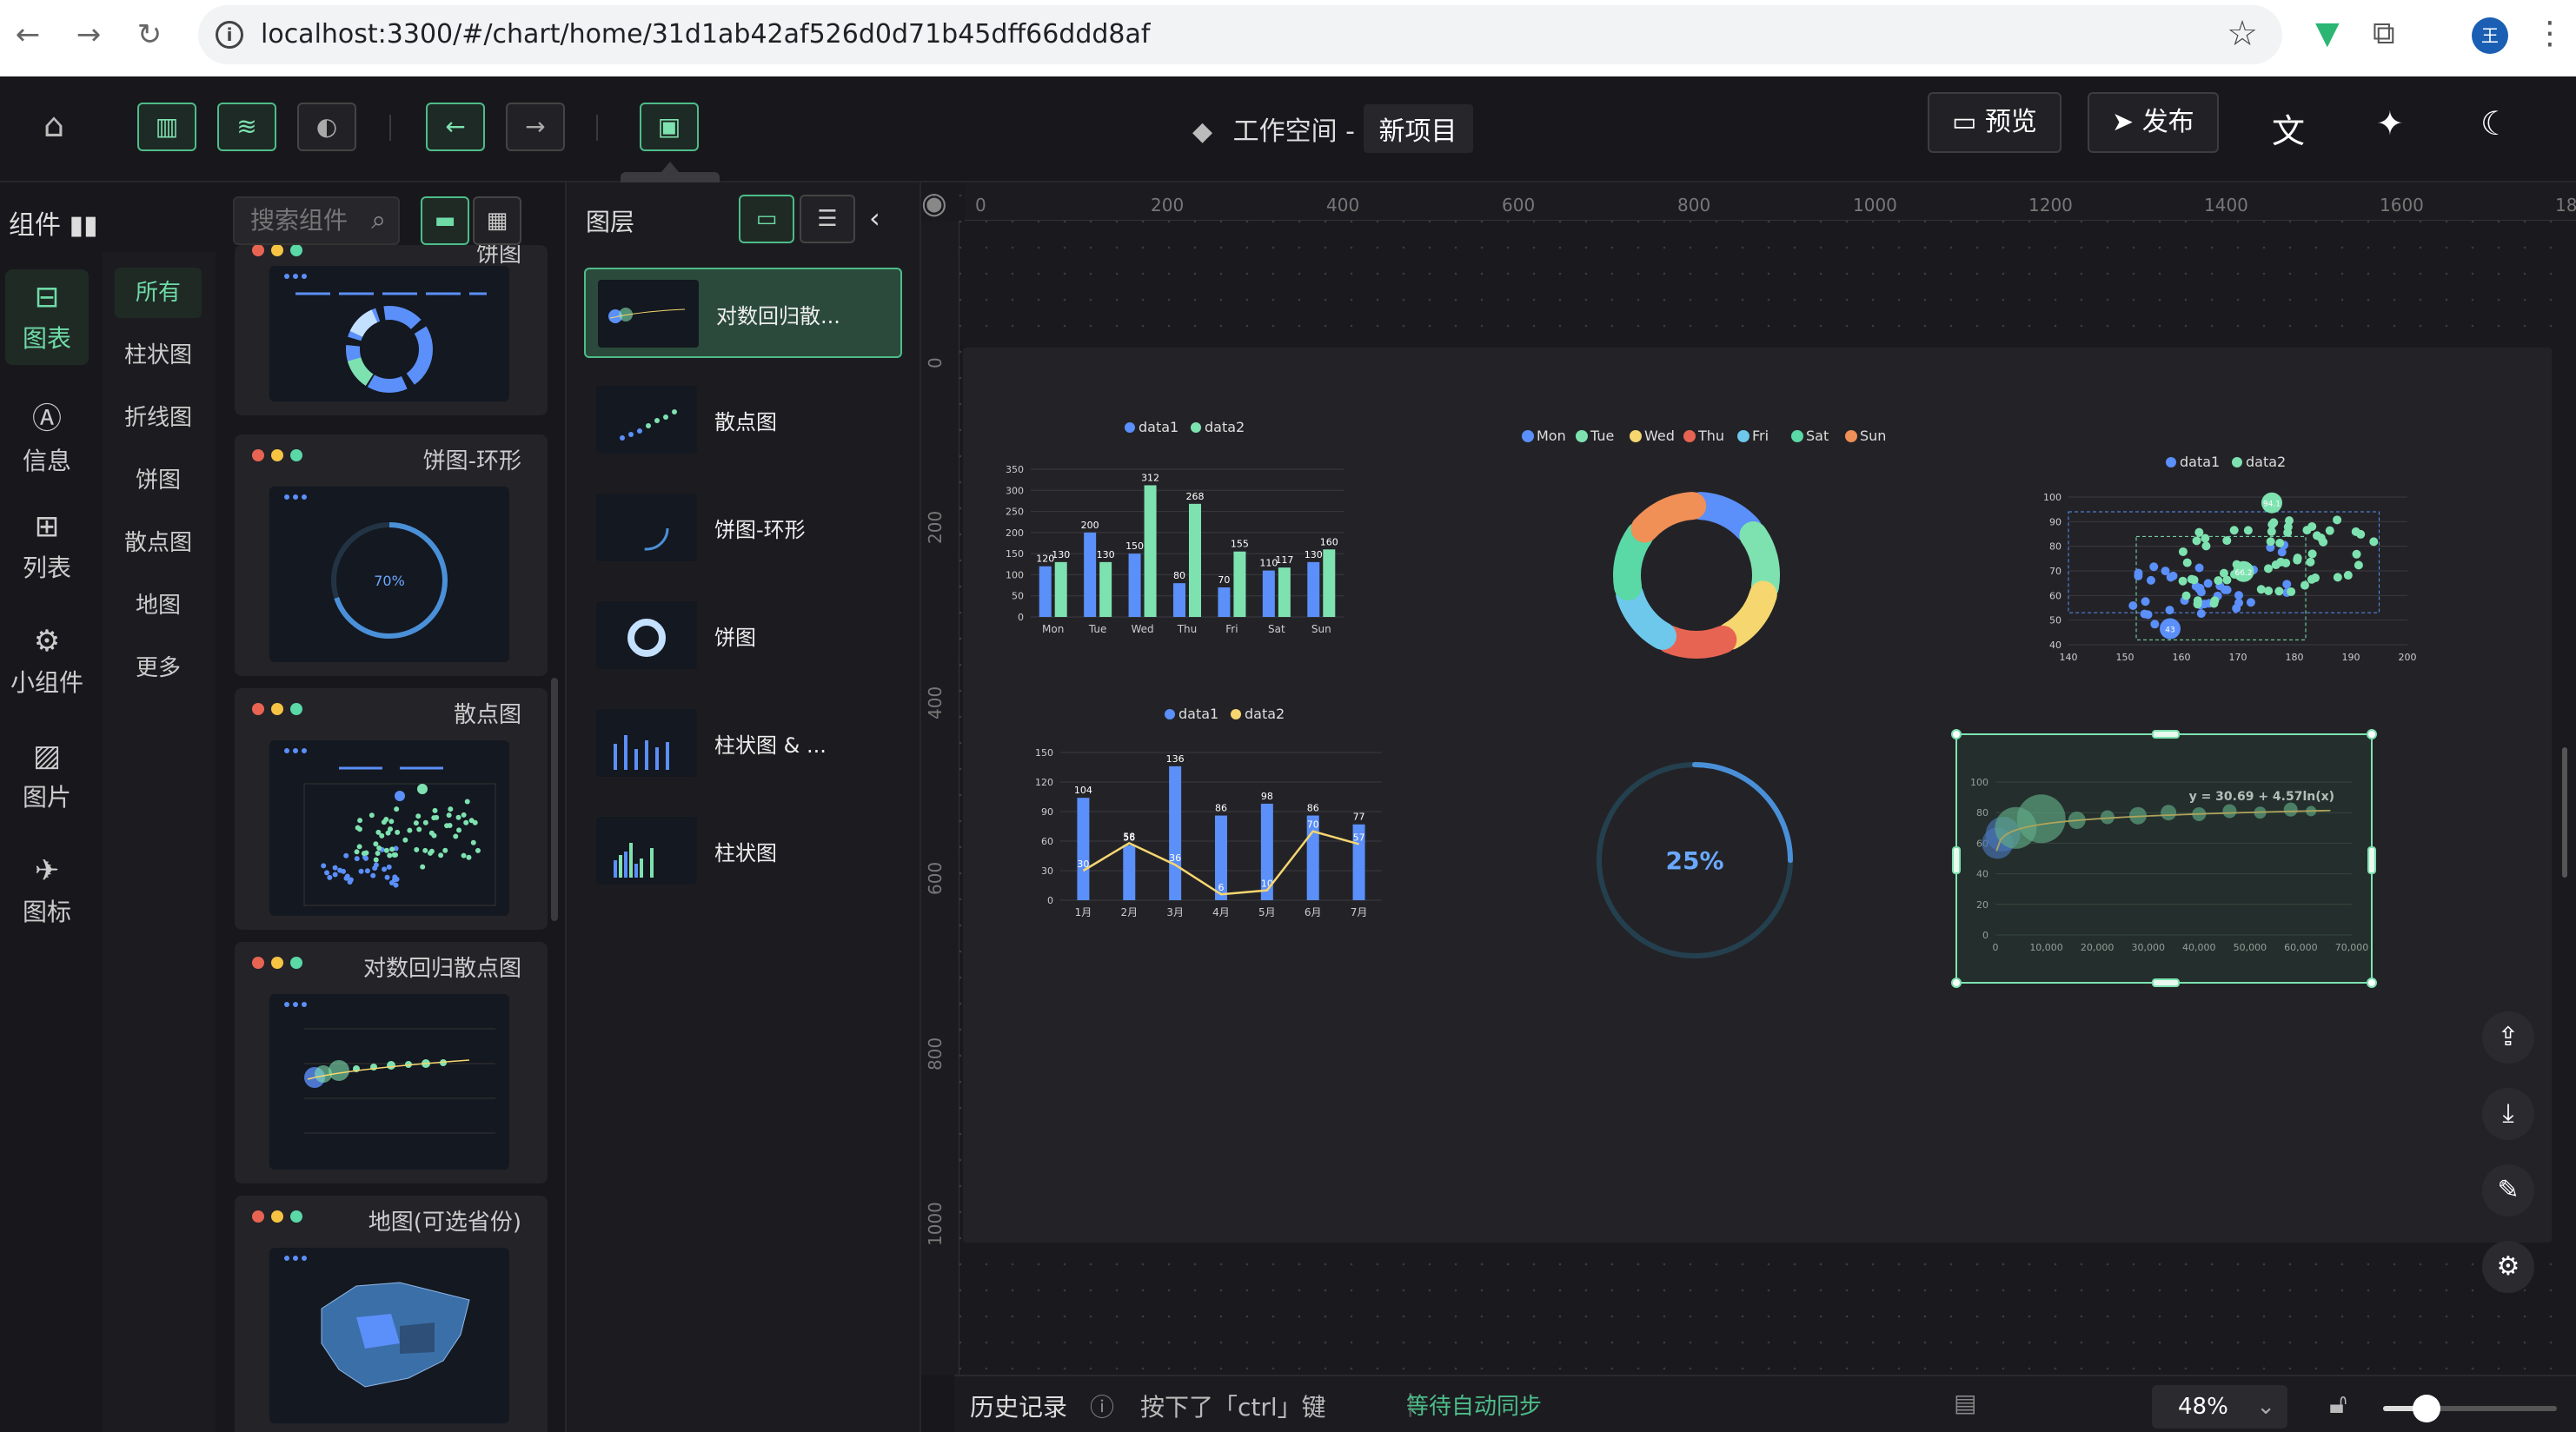 The height and width of the screenshot is (1432, 2576). I want to click on y-tick-label: 0, so click(1021, 617).